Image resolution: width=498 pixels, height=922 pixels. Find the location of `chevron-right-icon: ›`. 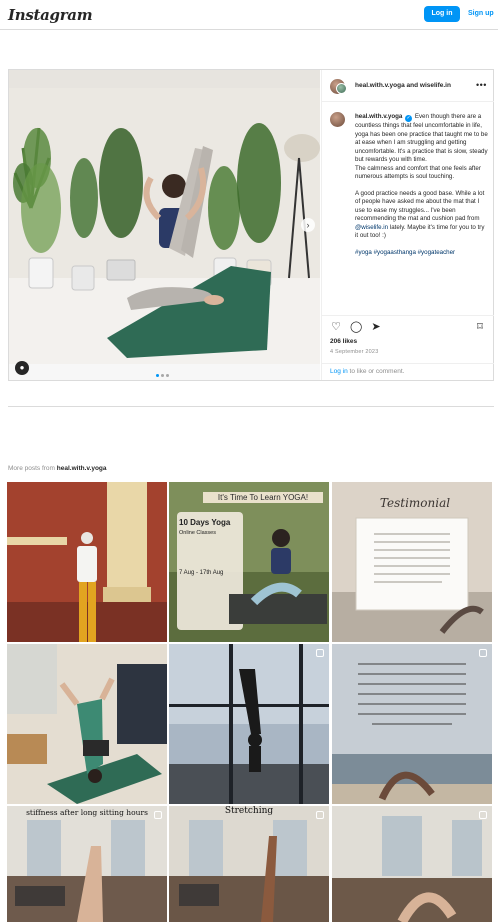

chevron-right-icon: › is located at coordinates (308, 225).